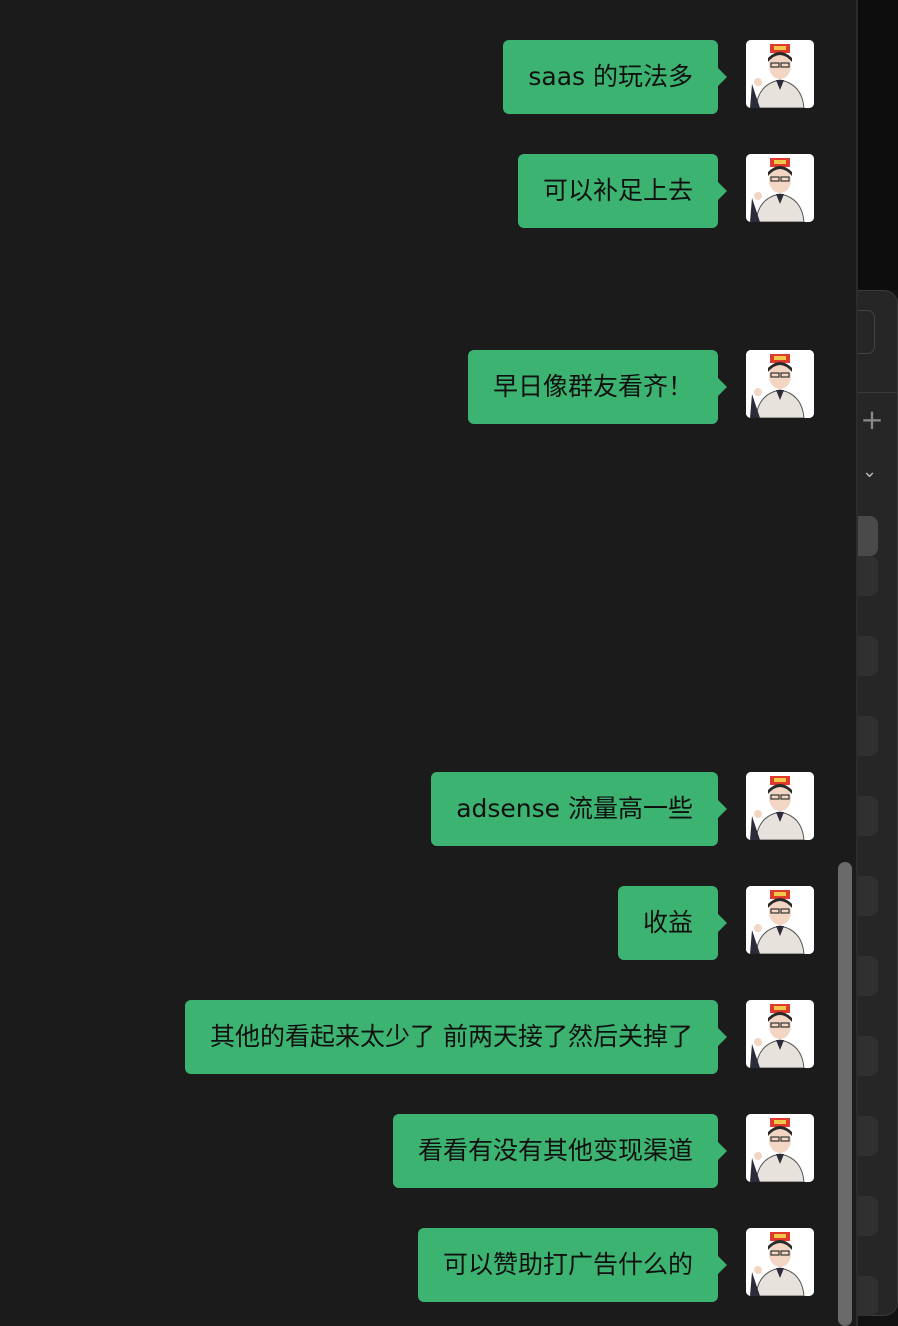 The width and height of the screenshot is (898, 1326). What do you see at coordinates (866, 332) in the screenshot?
I see `side-panel-search-field` at bounding box center [866, 332].